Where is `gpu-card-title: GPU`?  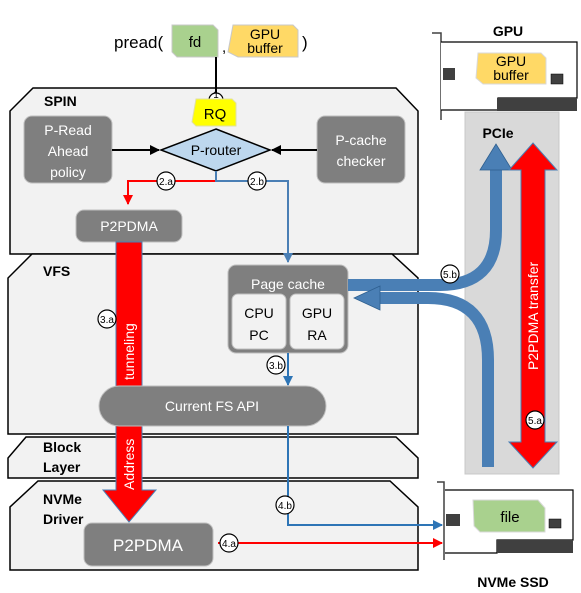 gpu-card-title: GPU is located at coordinates (508, 31).